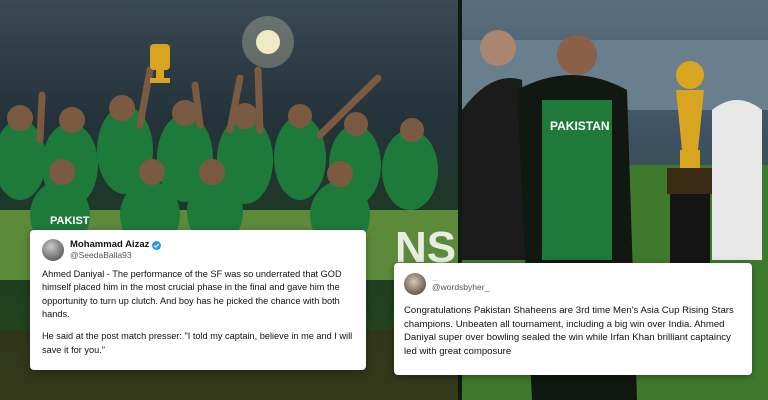 The height and width of the screenshot is (400, 768). I want to click on handle: @wordsbyher_, so click(460, 287).